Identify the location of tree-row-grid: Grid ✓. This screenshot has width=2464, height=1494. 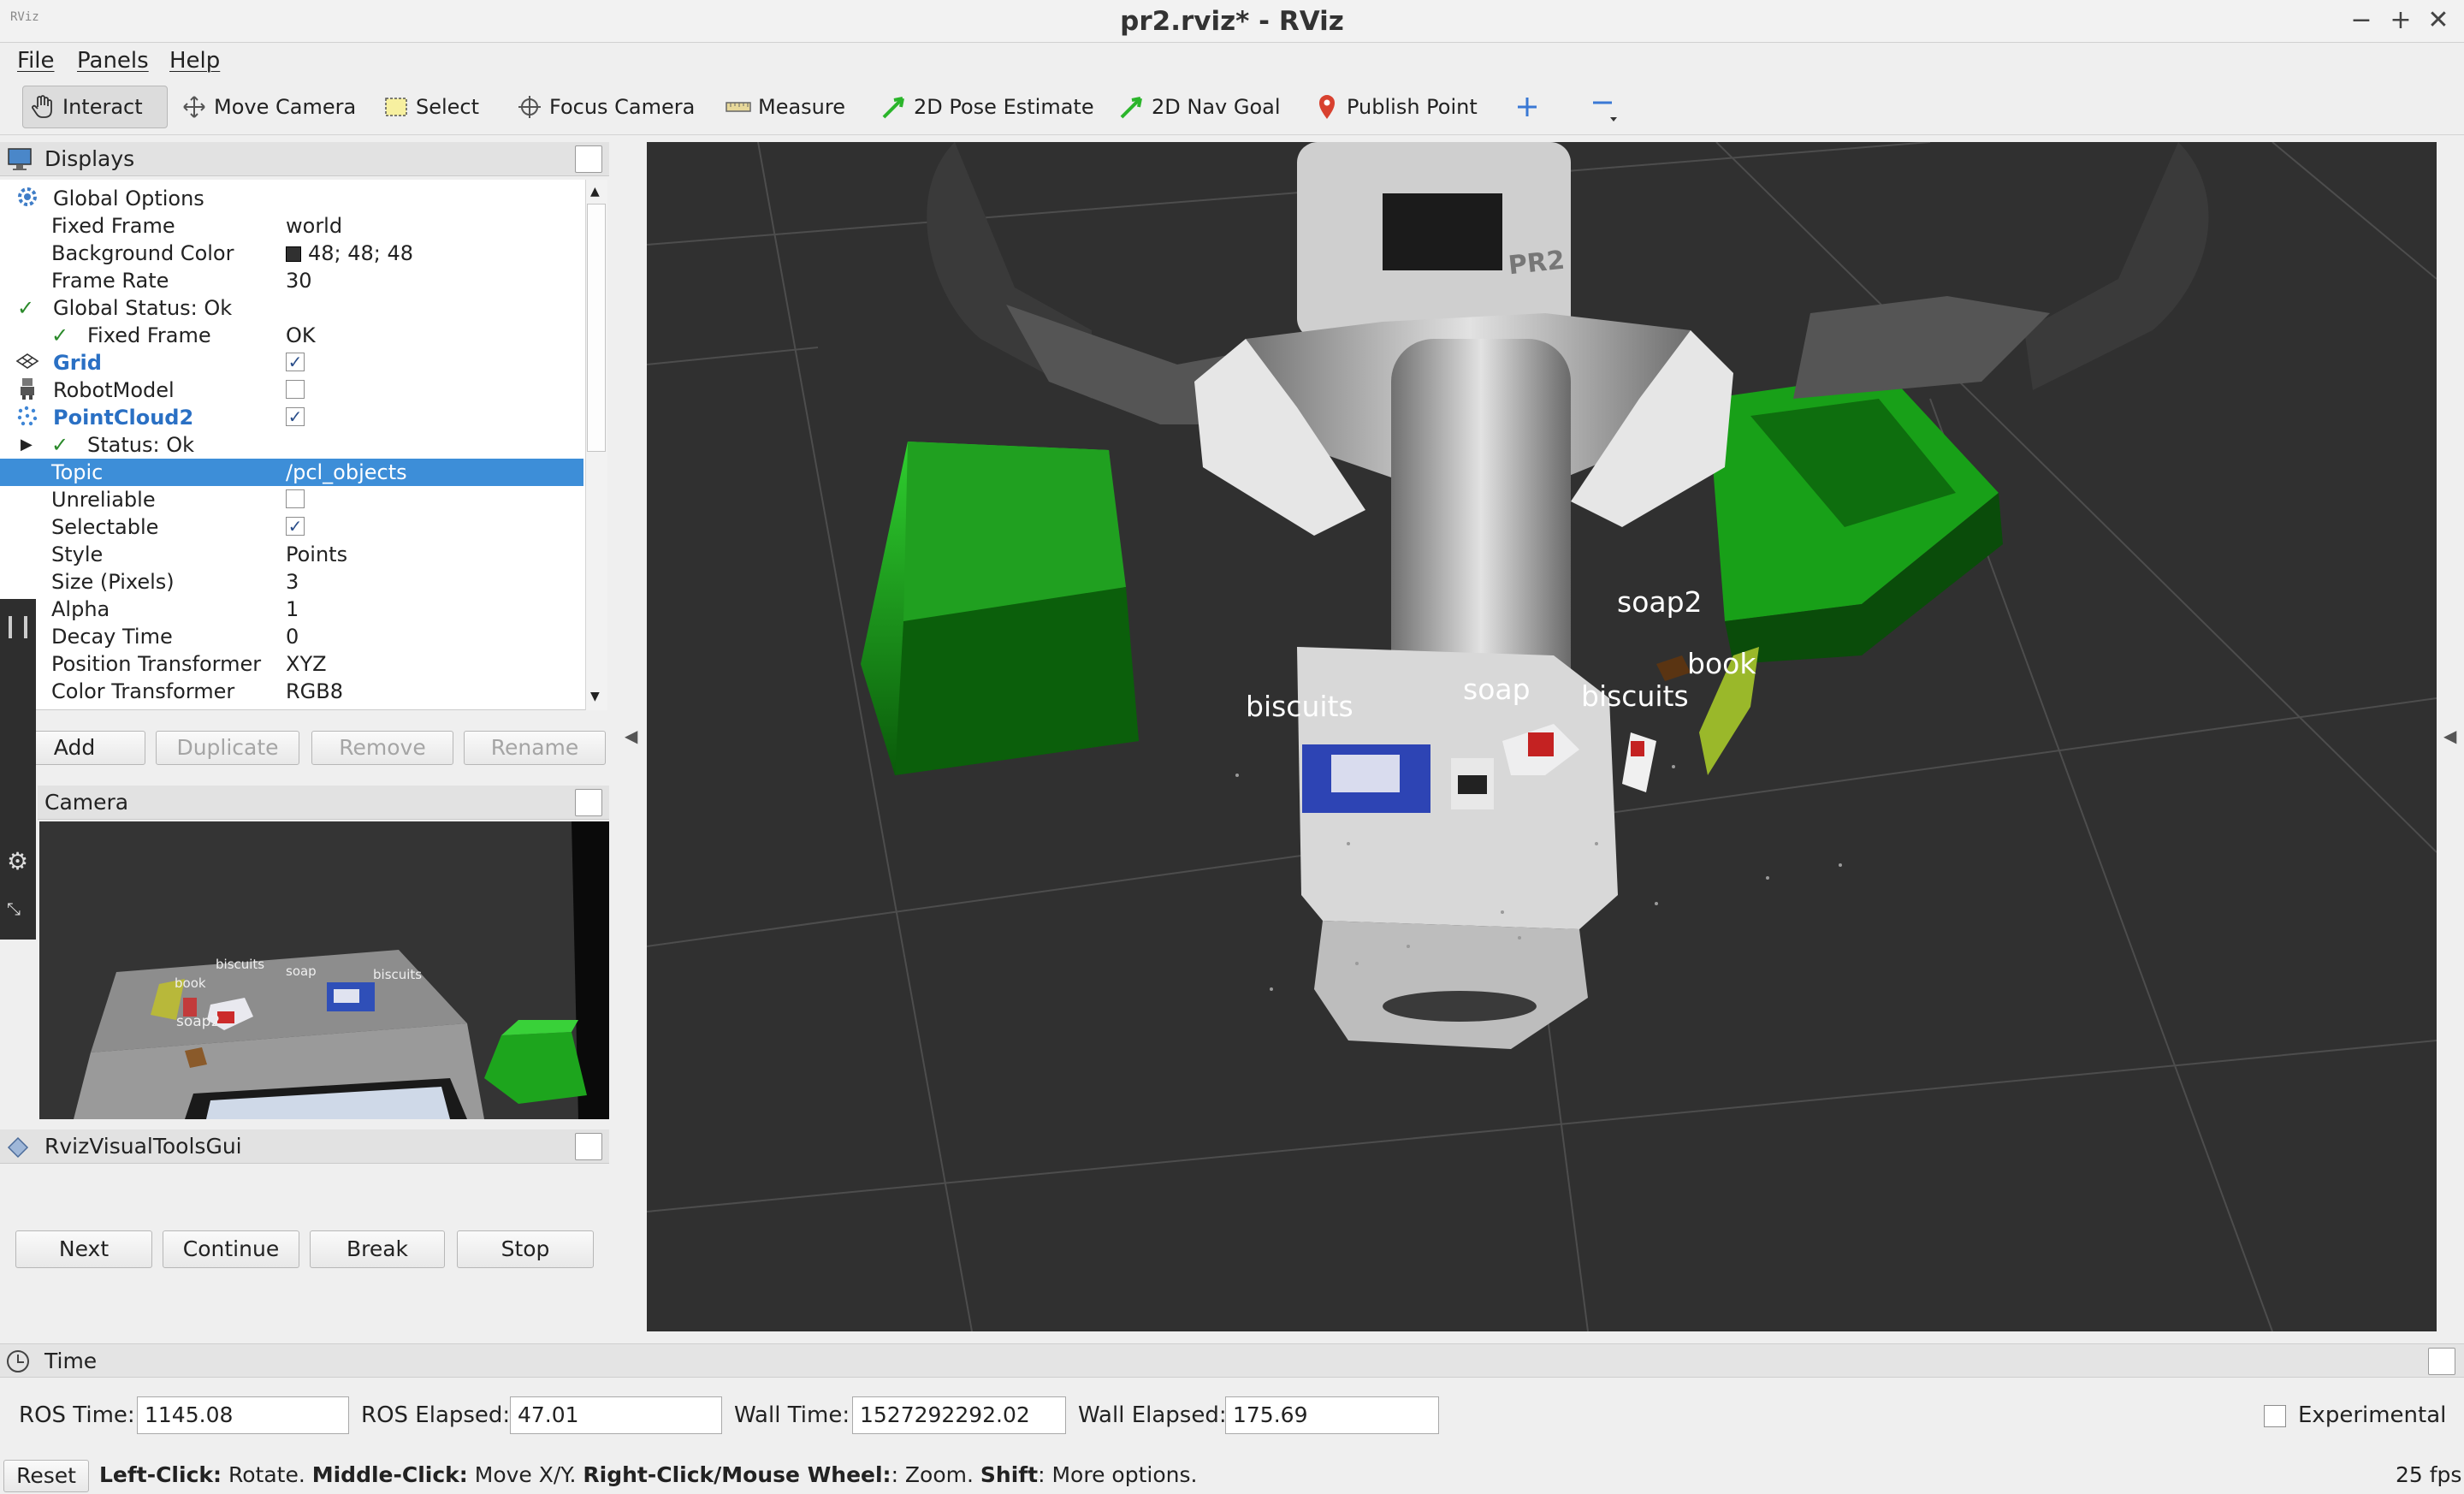
(291, 362).